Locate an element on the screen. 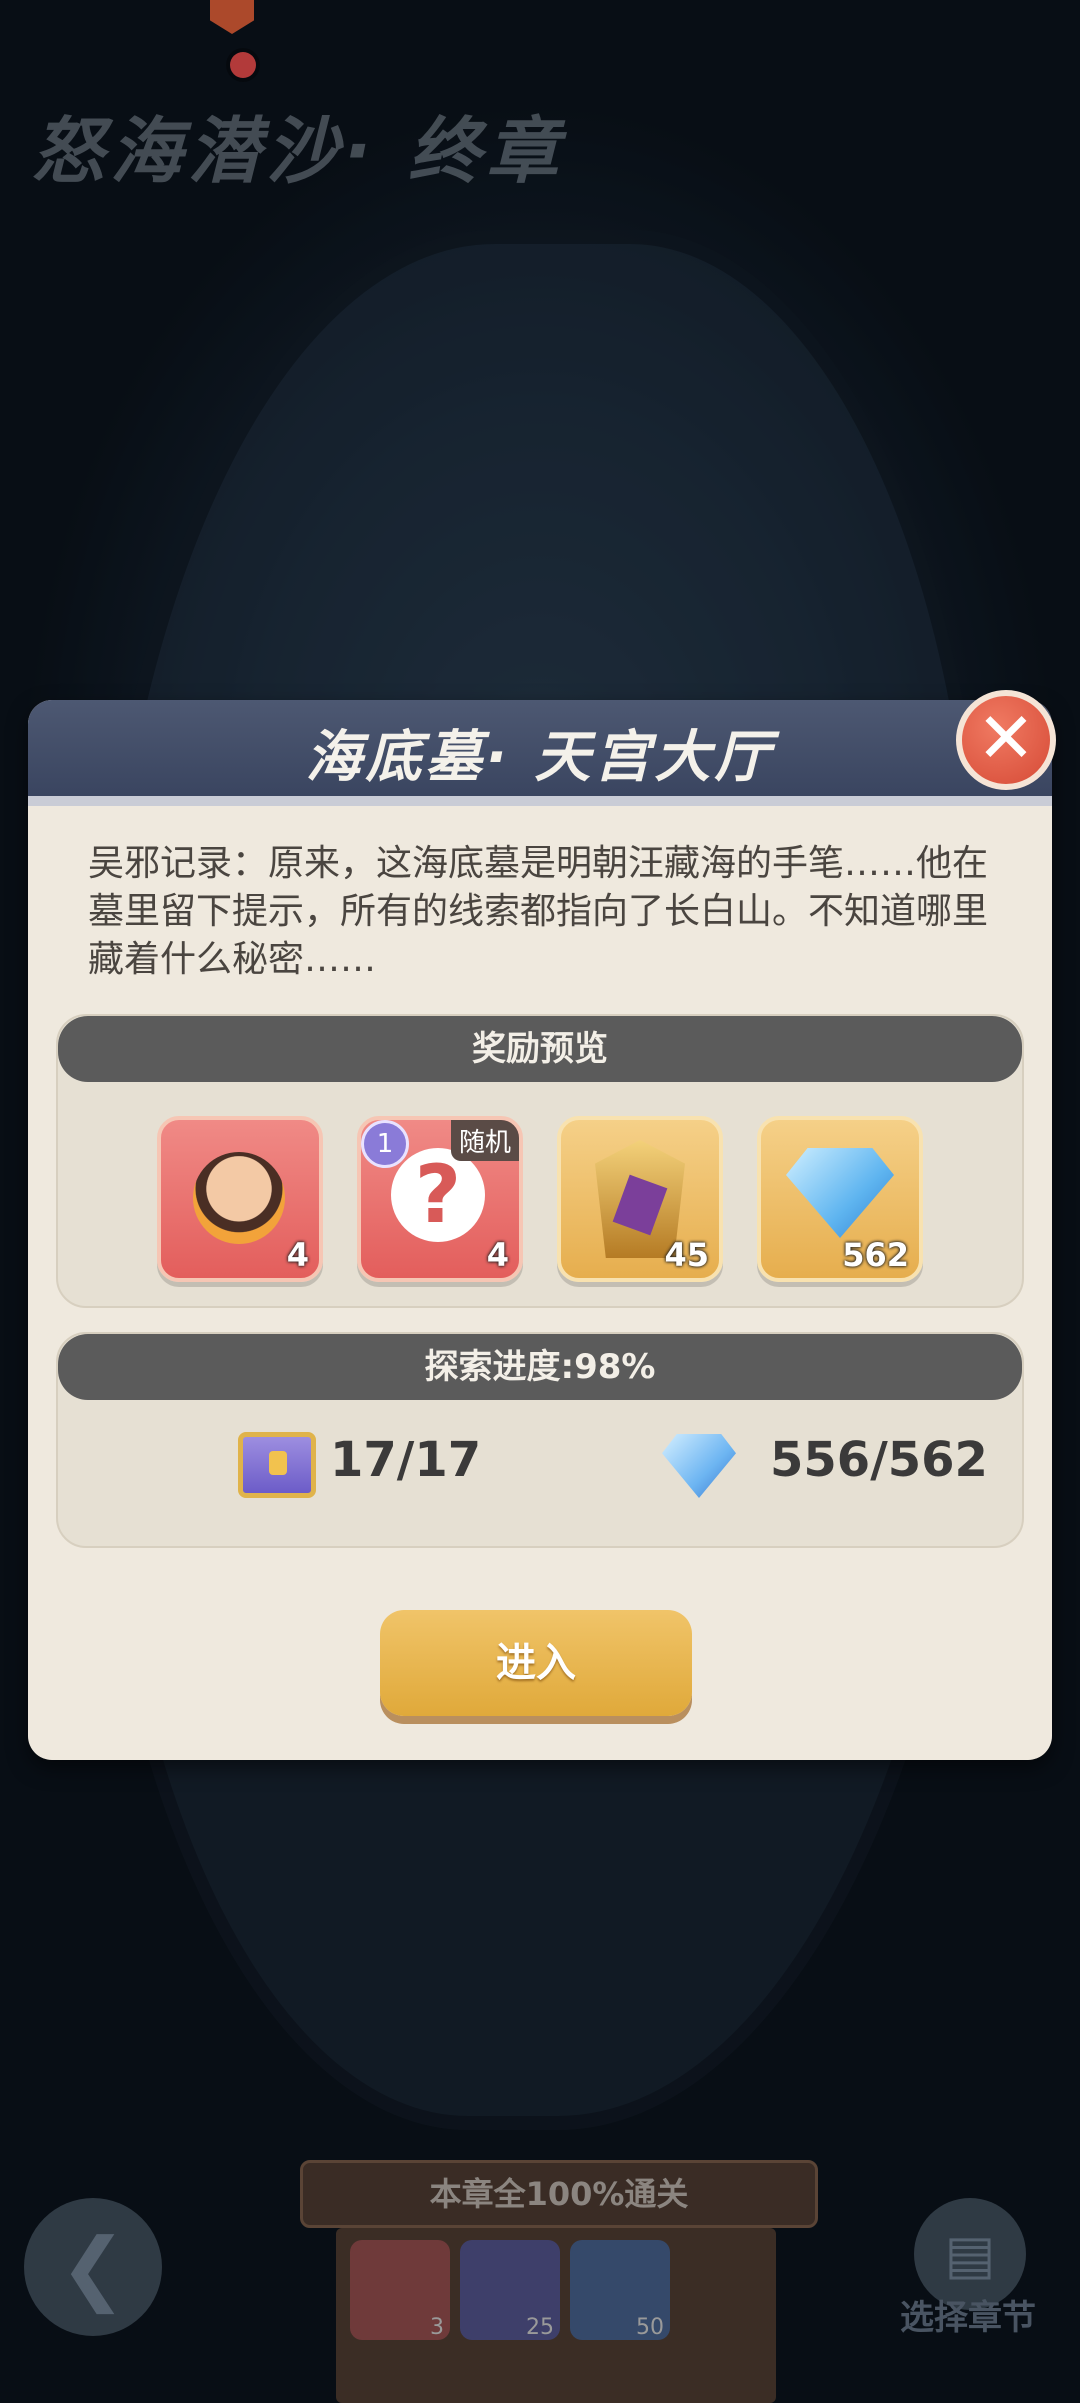  reward-item-diamond: 562 is located at coordinates (840, 1199).